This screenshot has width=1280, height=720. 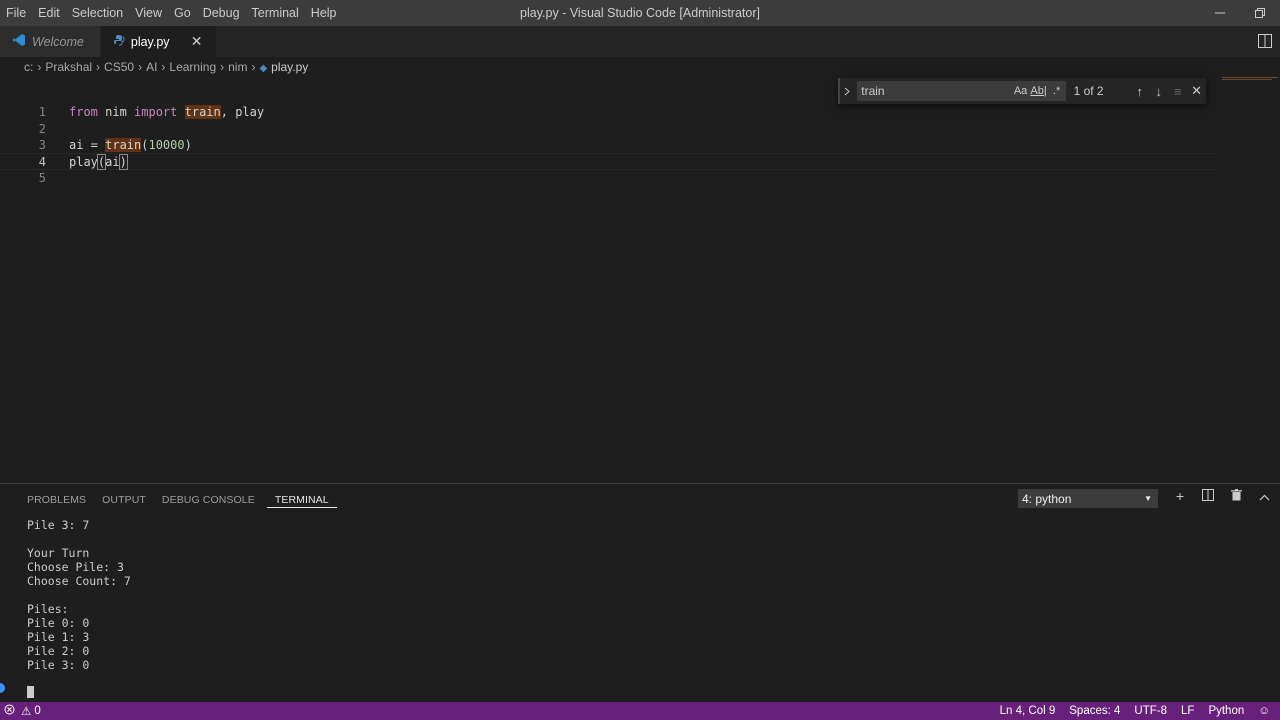 I want to click on code-token: from, so click(x=83, y=112).